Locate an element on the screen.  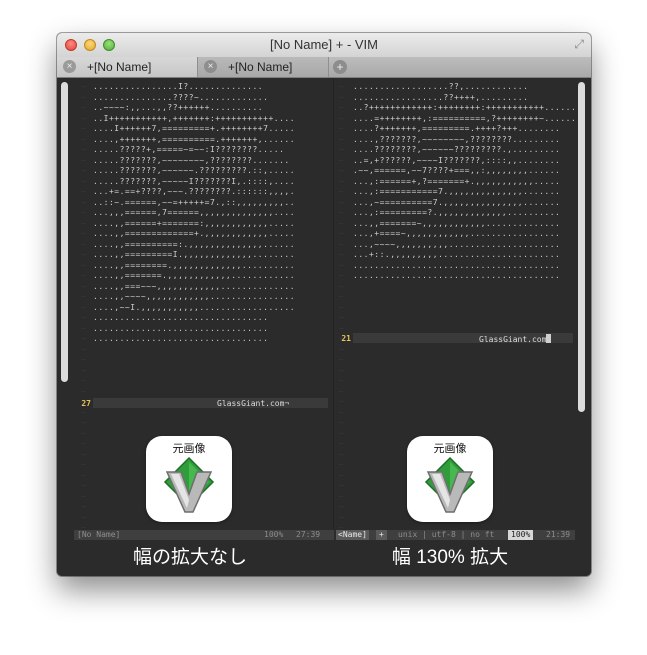
add-tab-icon: + is located at coordinates (340, 67).